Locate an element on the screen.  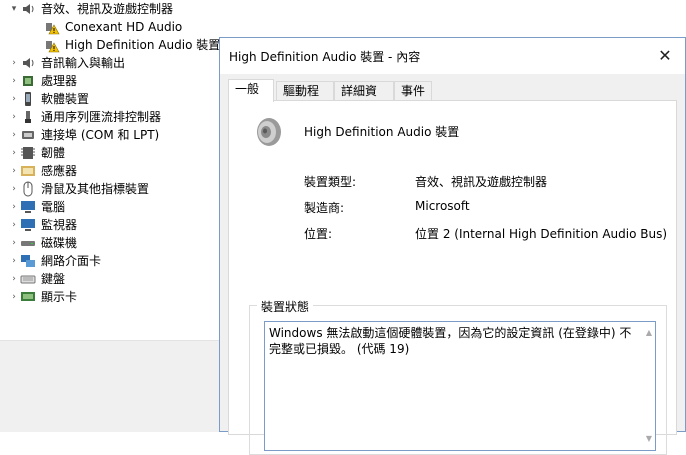
location-label: 位置: is located at coordinates (318, 234).